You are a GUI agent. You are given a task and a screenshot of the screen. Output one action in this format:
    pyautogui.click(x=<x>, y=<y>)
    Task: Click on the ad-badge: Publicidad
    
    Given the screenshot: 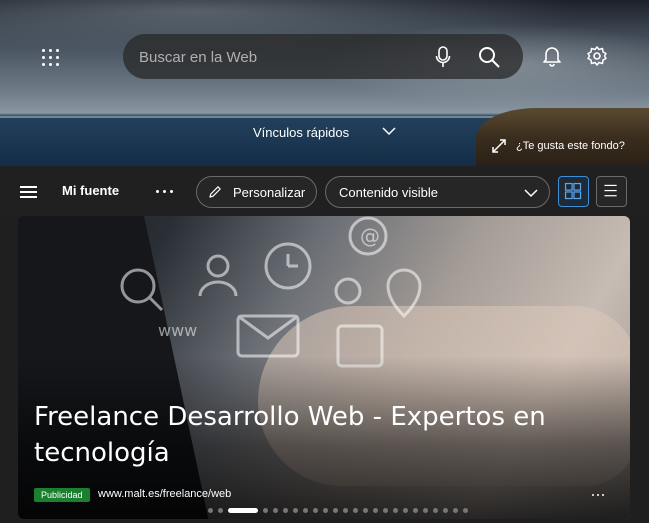 What is the action you would take?
    pyautogui.click(x=62, y=495)
    